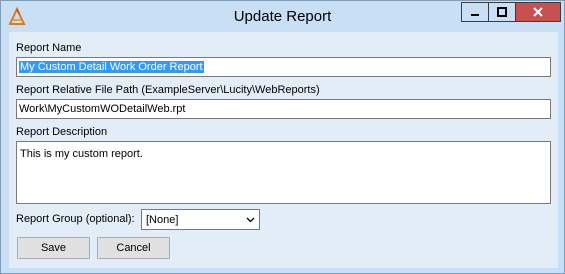  Describe the element at coordinates (111, 67) in the screenshot. I see `report-name-value: My Custom Detail Work Order Report` at that location.